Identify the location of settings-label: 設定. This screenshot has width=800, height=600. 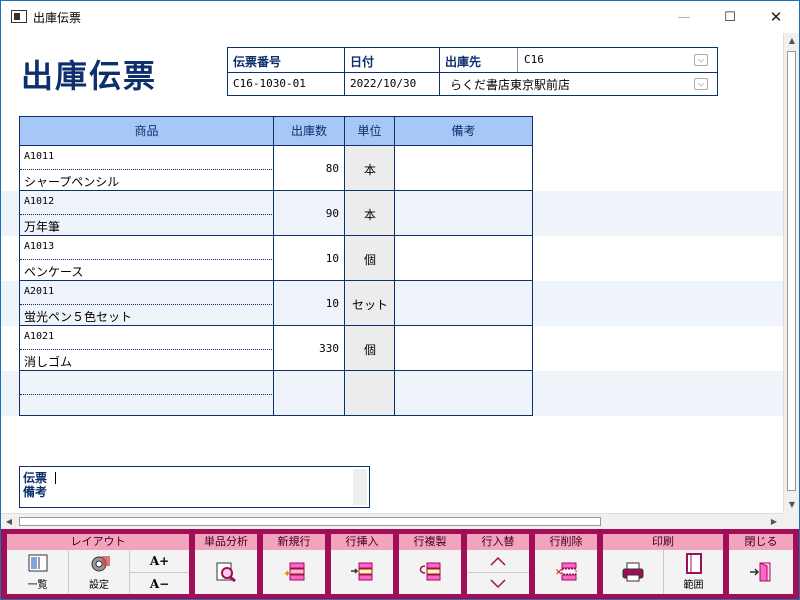
(99, 585).